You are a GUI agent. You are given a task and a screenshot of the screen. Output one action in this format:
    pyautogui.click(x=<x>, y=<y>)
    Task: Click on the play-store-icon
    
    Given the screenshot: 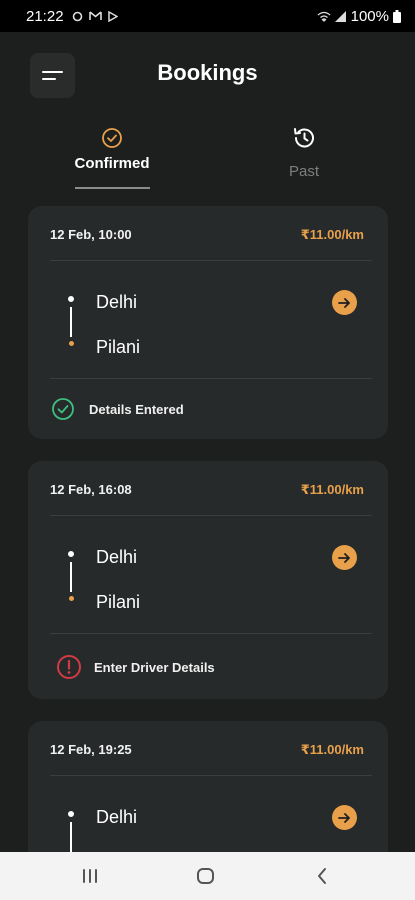 What is the action you would take?
    pyautogui.click(x=112, y=16)
    